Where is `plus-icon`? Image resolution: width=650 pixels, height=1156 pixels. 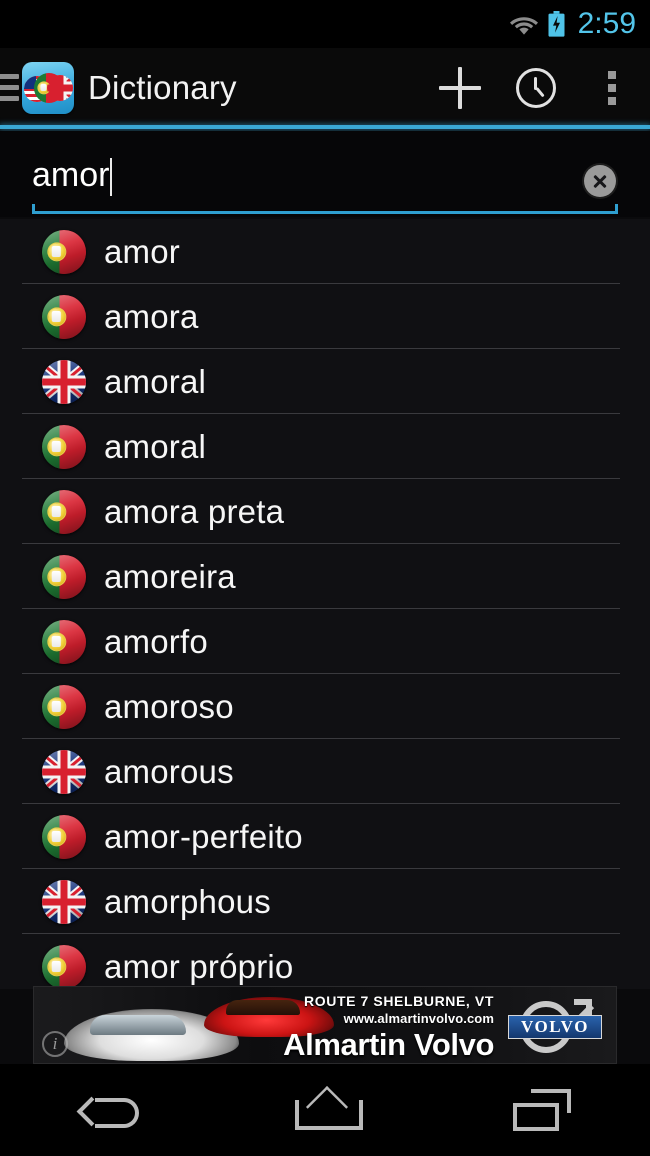
plus-icon is located at coordinates (460, 87).